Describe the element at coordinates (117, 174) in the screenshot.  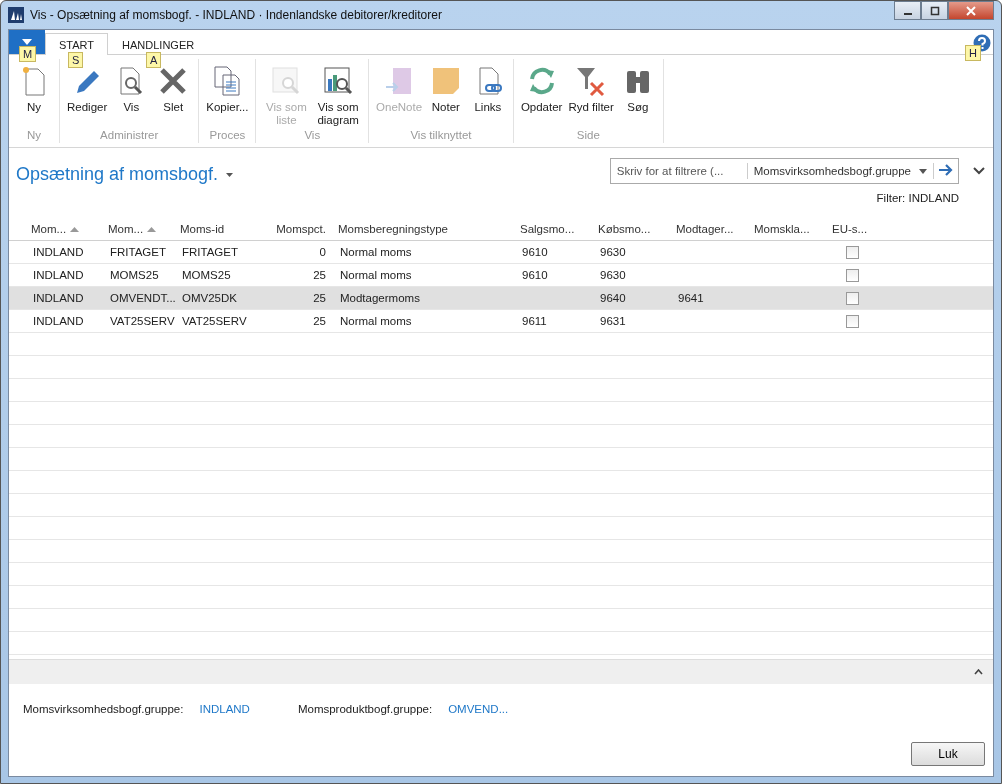
I see `page-title: Opsætning af momsbogf.` at that location.